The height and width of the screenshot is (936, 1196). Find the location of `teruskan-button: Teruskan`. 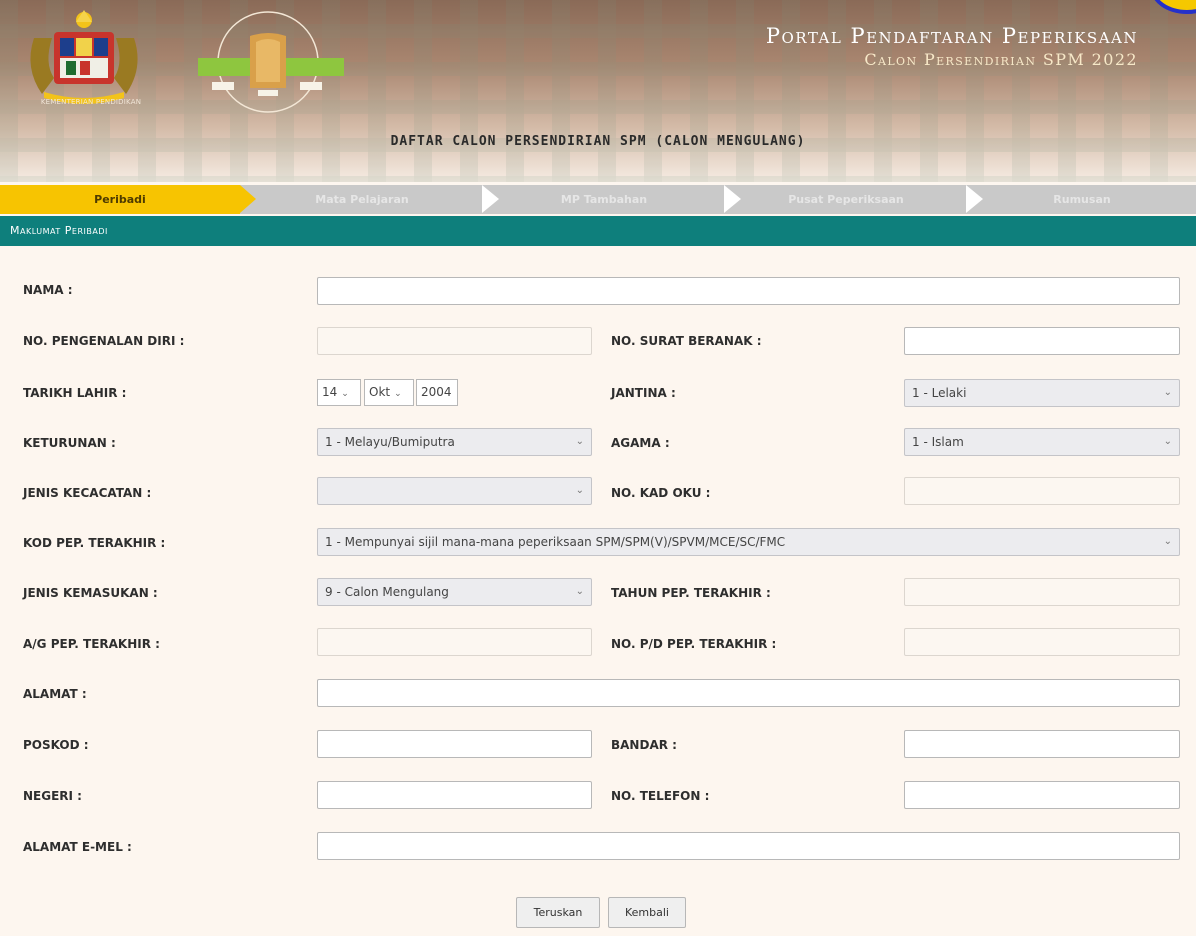

teruskan-button: Teruskan is located at coordinates (558, 912).